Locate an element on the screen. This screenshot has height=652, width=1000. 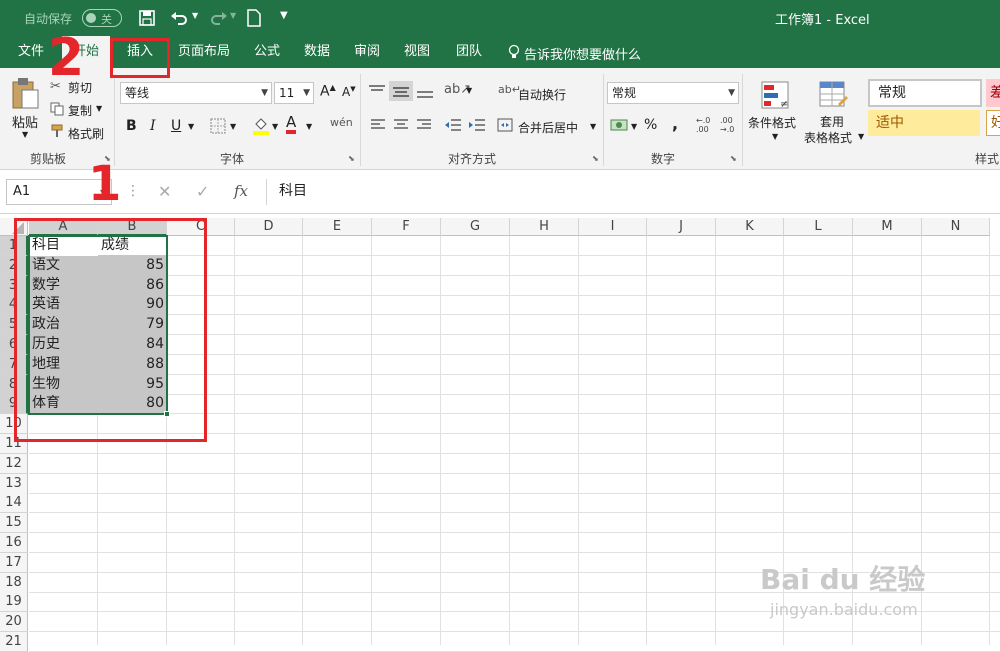
row-header-12: 12 is located at coordinates (14, 463).